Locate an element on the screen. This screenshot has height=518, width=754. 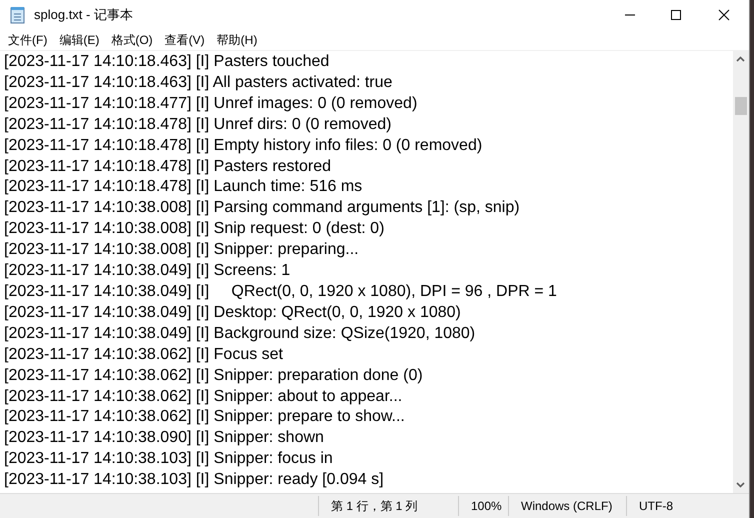
log-line: [2023-11-17 14:10:18.478] [I] Pasters restored is located at coordinates (168, 166).